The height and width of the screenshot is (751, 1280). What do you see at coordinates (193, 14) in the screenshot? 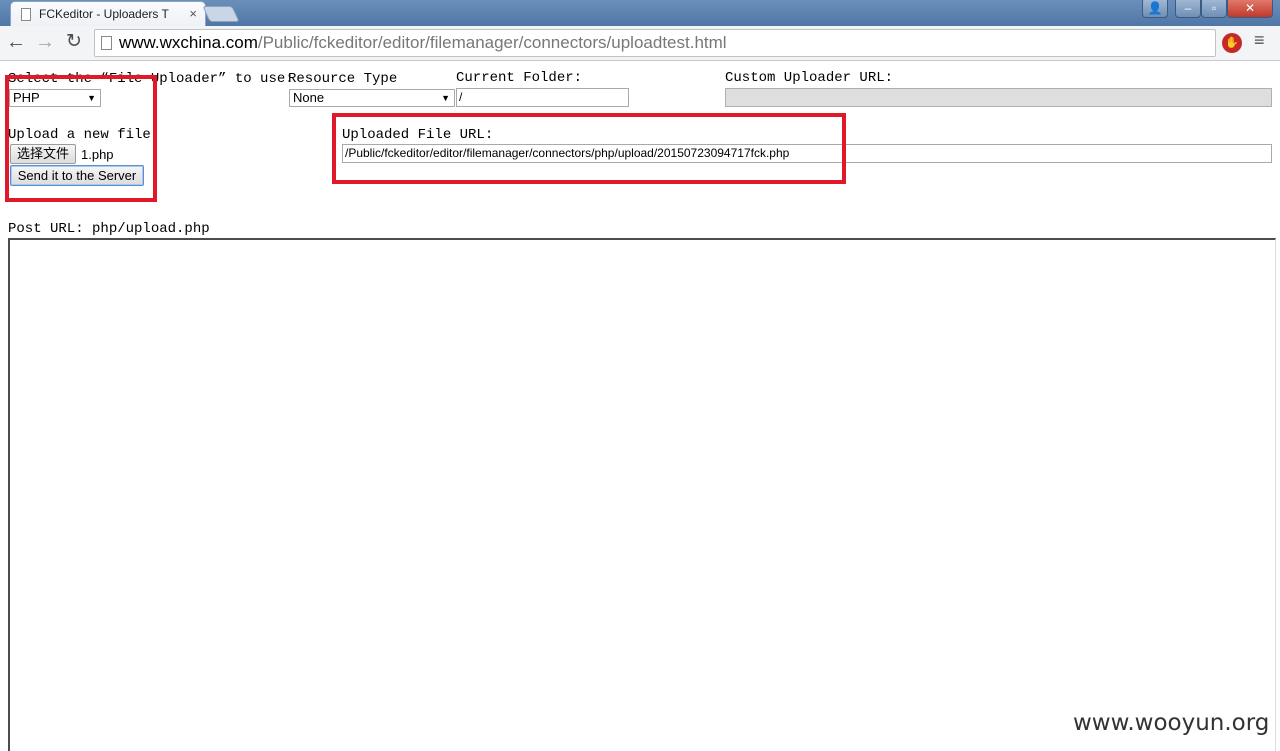
I see `tab-close-icon: ×` at bounding box center [193, 14].